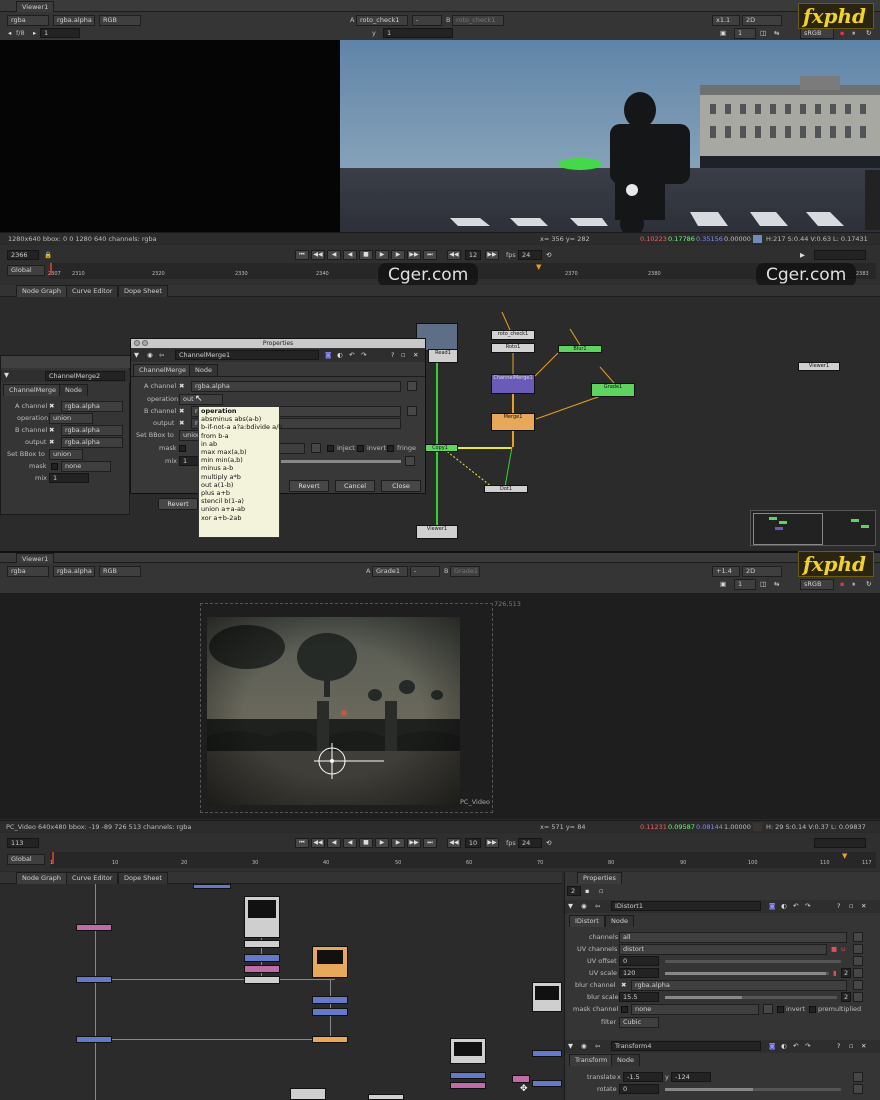  What do you see at coordinates (34, 33) in the screenshot?
I see `right-arrow-icon: ▸` at bounding box center [34, 33].